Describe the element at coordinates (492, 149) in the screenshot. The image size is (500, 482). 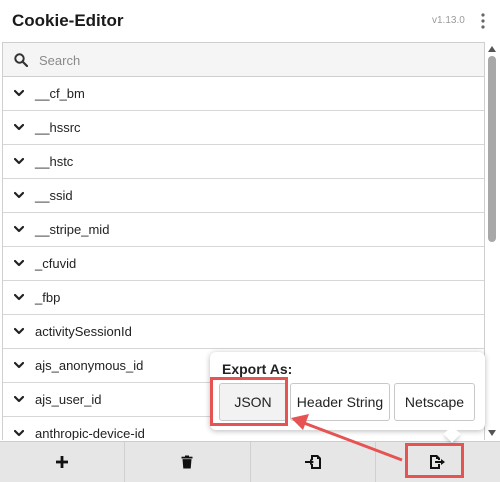
I see `scrollbar-thumb` at that location.